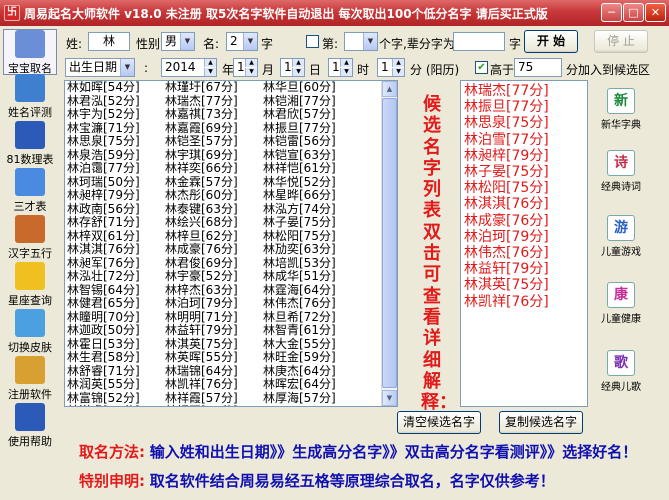 This screenshot has width=669, height=500. What do you see at coordinates (201, 209) in the screenshot?
I see `name-list-item: 林泰键[63分]` at bounding box center [201, 209].